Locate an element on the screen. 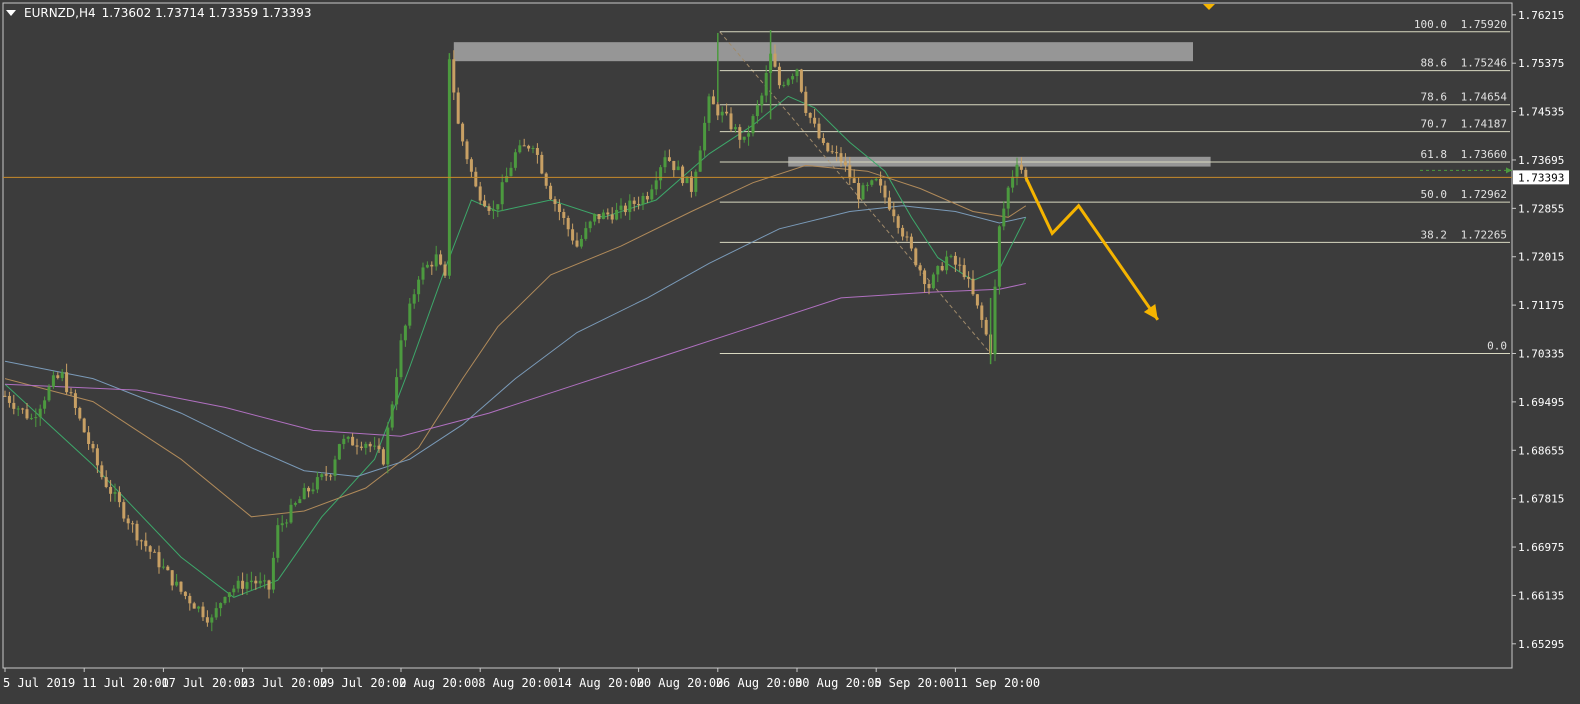  fib-trendline is located at coordinates (855, 192).